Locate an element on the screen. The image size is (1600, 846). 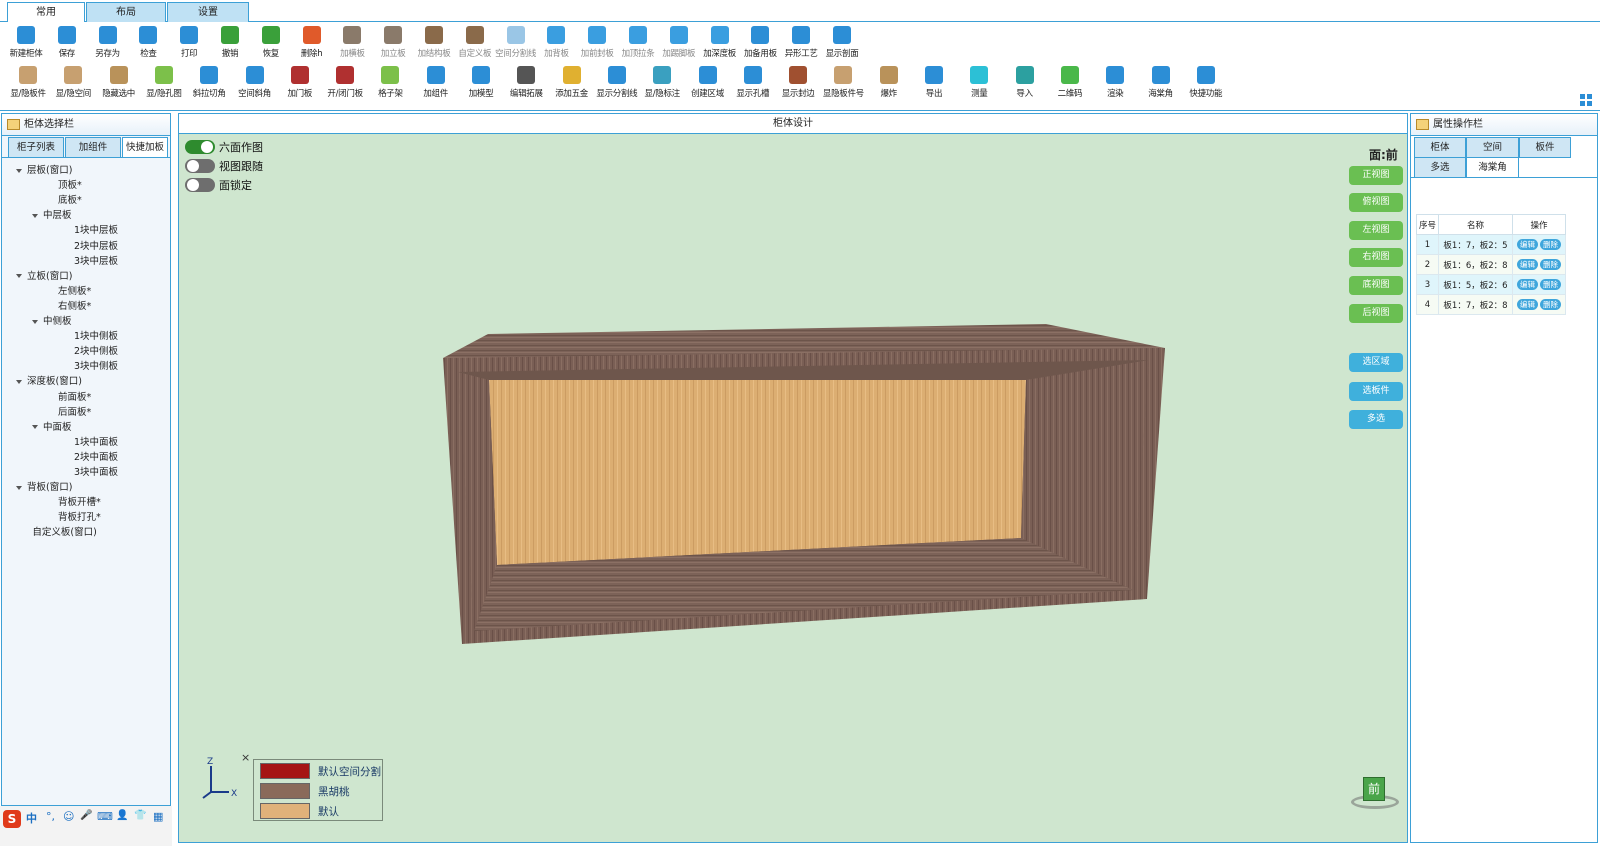
tab-begonia-corner: 海棠角 is located at coordinates (1492, 167).